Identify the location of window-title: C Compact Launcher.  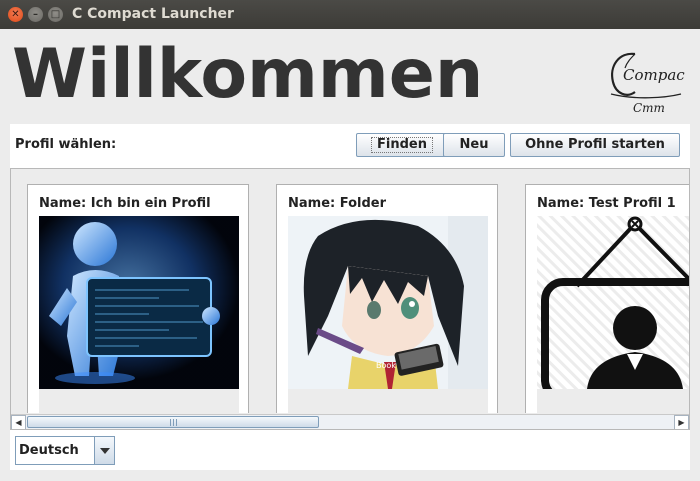
(153, 14).